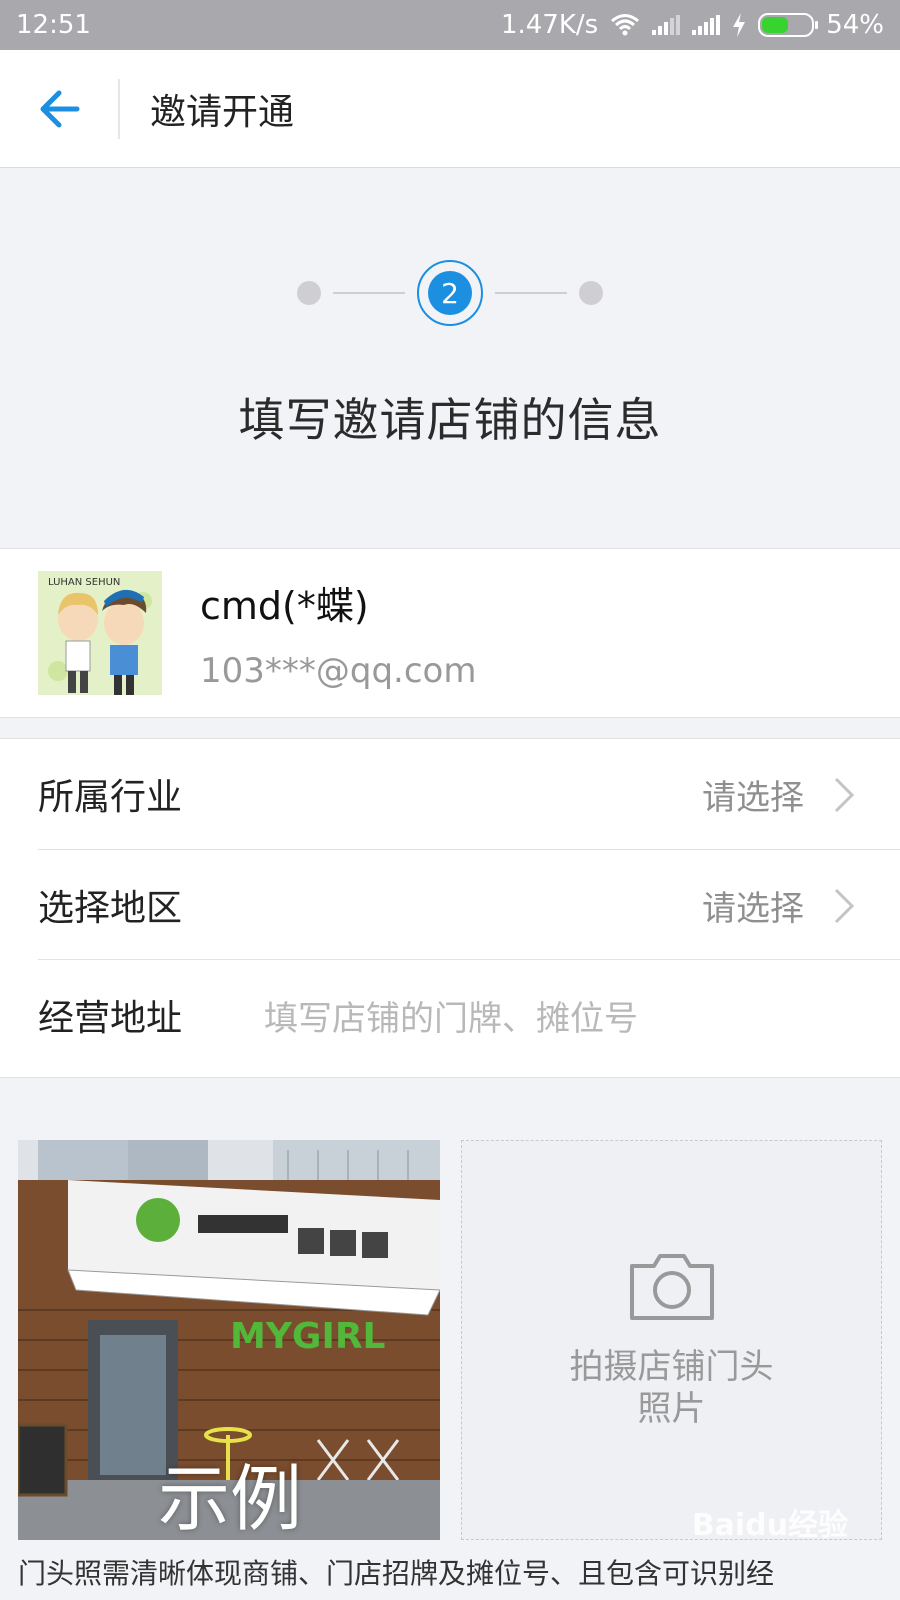  What do you see at coordinates (788, 25) in the screenshot?
I see `battery-icon` at bounding box center [788, 25].